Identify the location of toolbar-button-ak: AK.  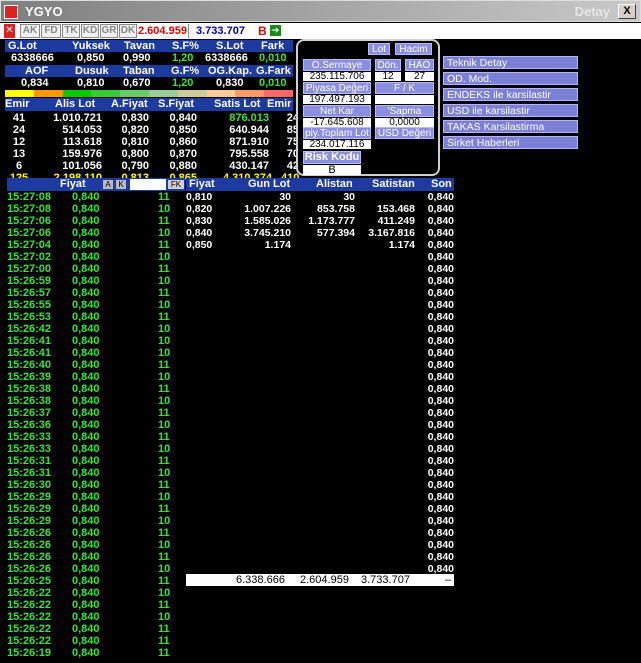
(30, 31).